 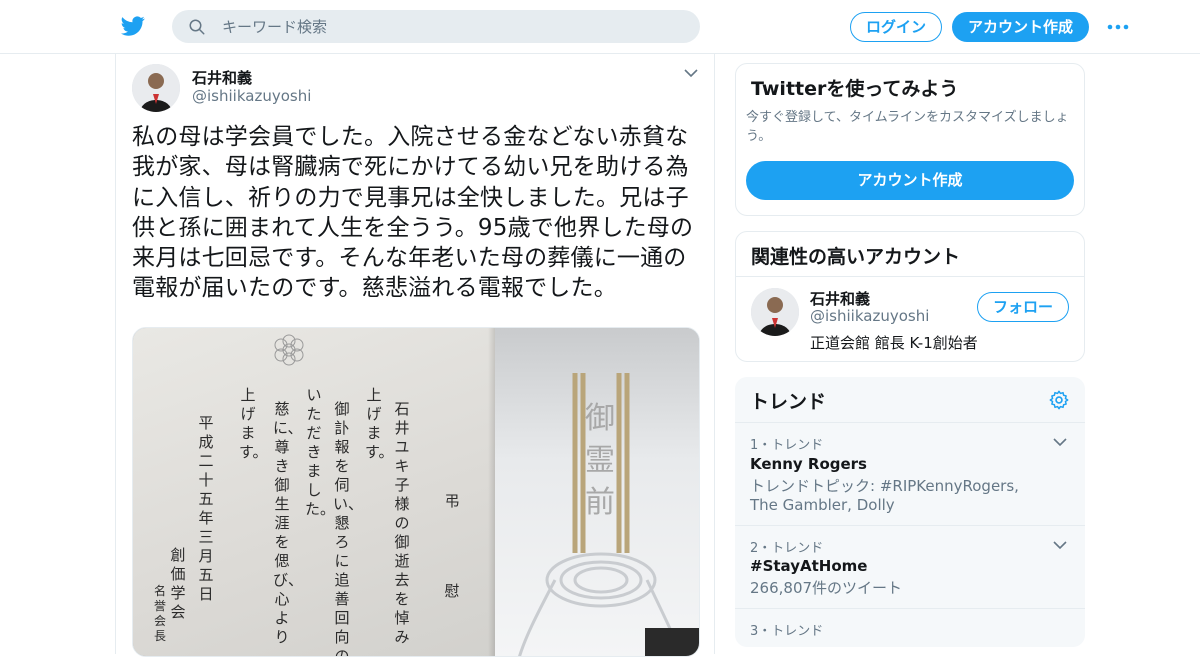 What do you see at coordinates (855, 89) in the screenshot?
I see `signup-card-heading: Twitterを使ってみよう` at bounding box center [855, 89].